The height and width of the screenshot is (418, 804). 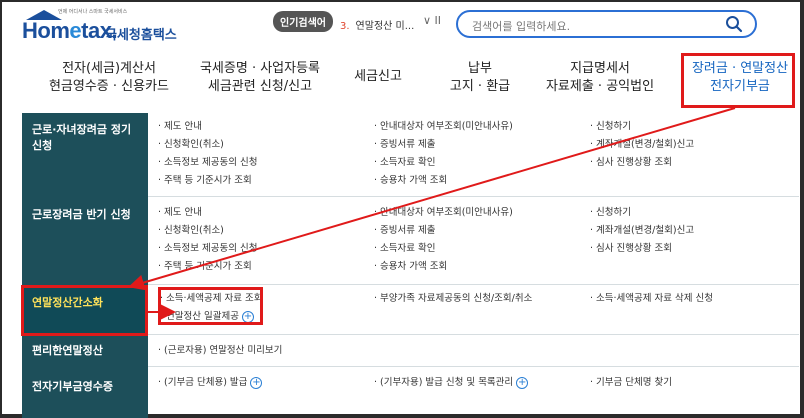 I want to click on logo-brand: Hometax., so click(x=70, y=30).